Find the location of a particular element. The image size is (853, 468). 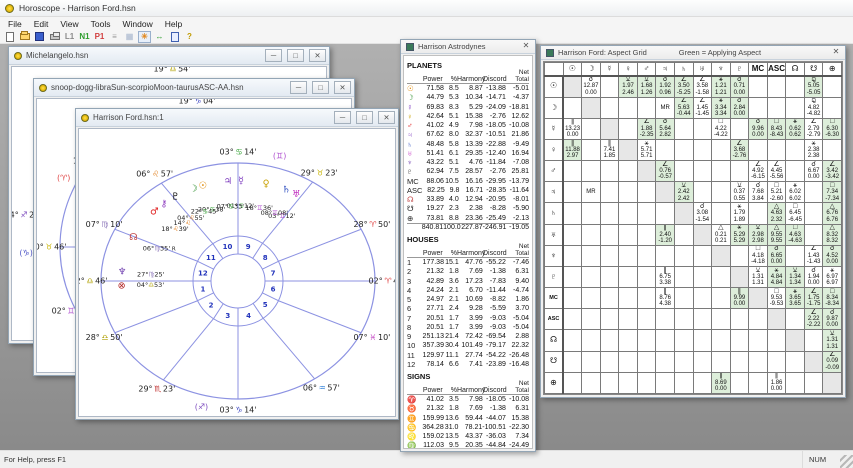

cell: 3.6 is located at coordinates (454, 281).